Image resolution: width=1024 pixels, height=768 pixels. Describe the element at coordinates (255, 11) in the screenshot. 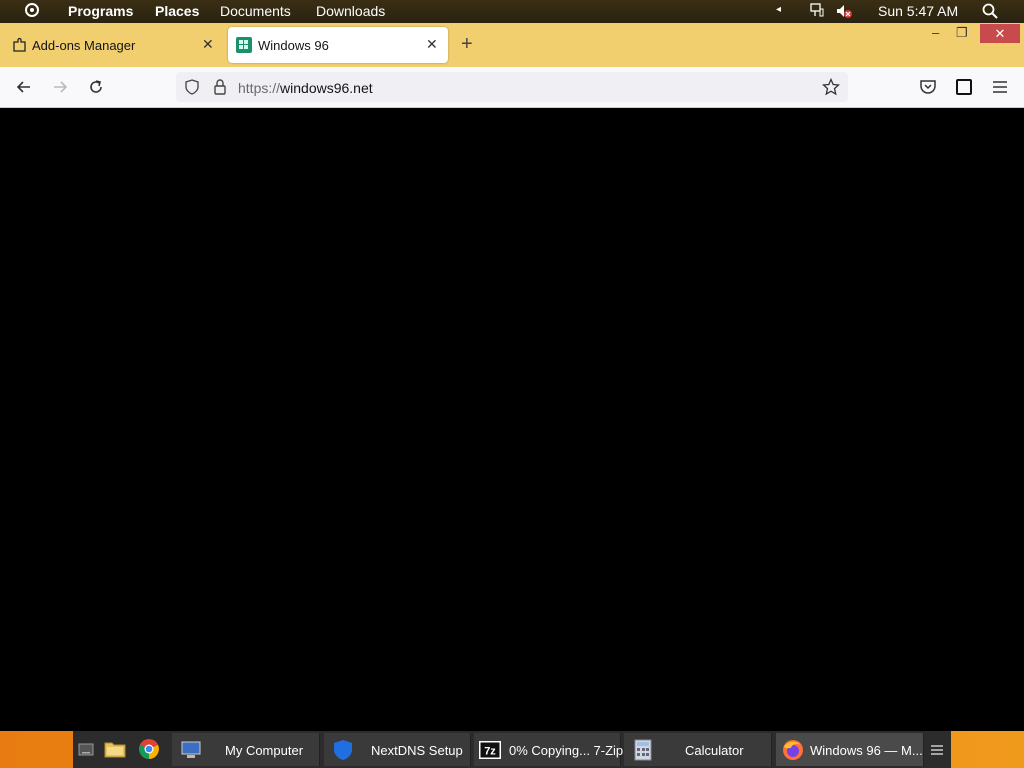

I see `menu-documents: Documents` at that location.